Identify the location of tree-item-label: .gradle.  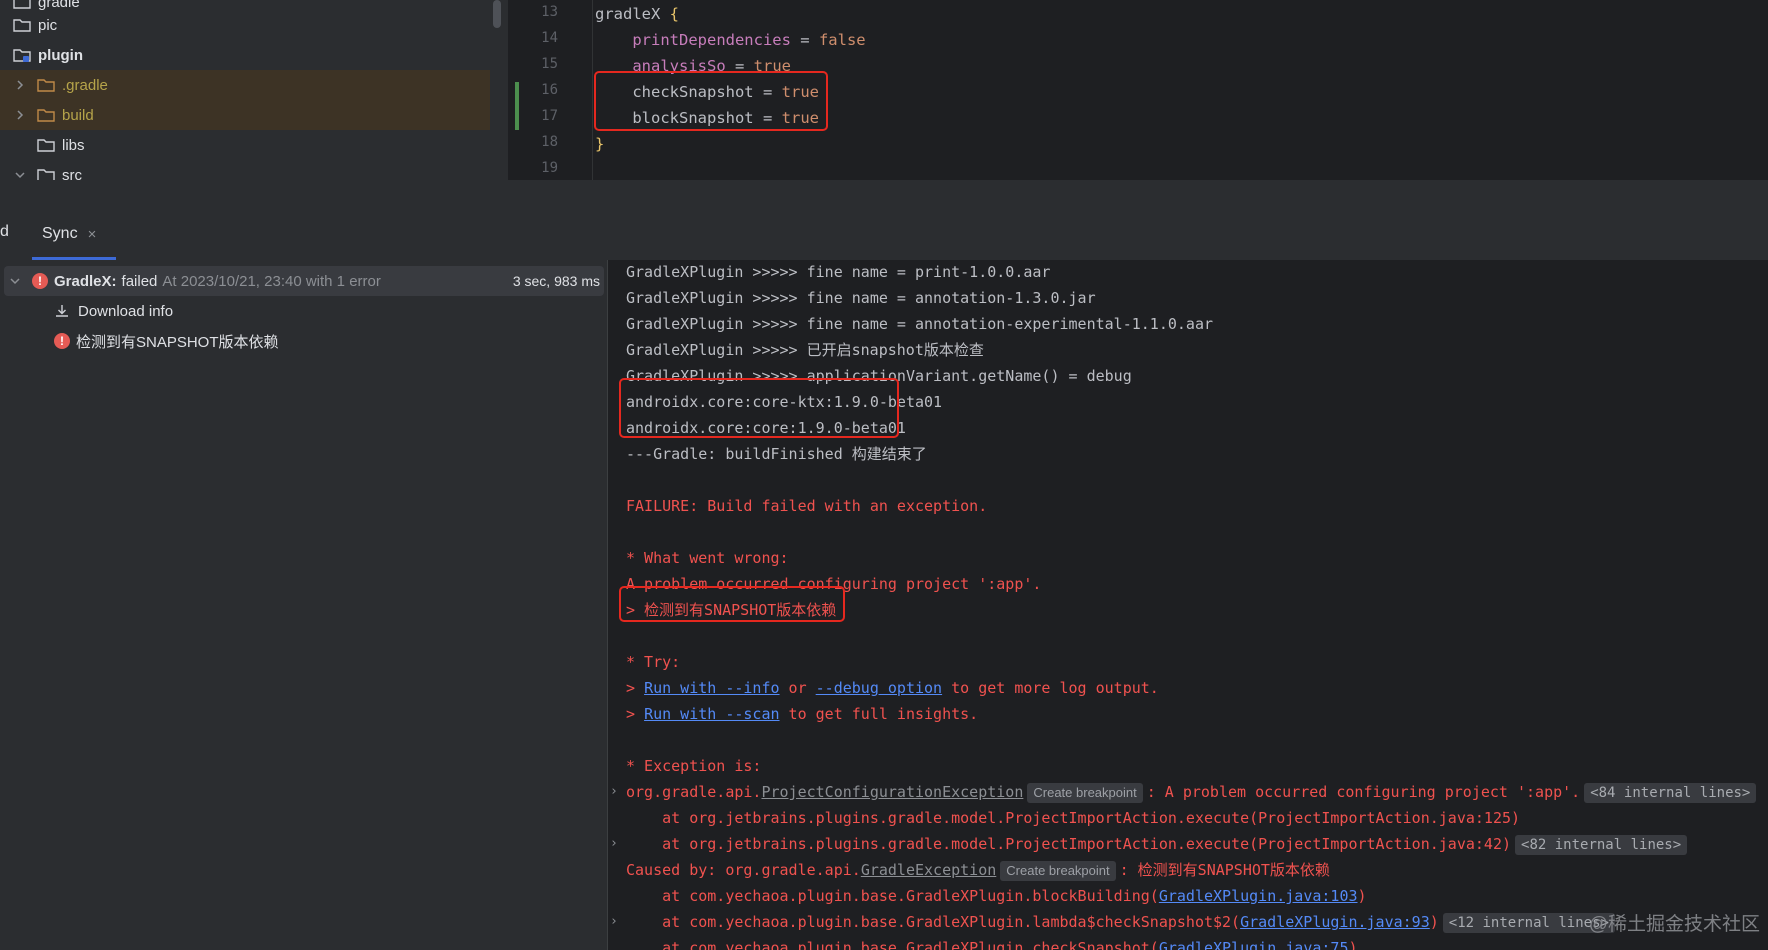
(85, 85).